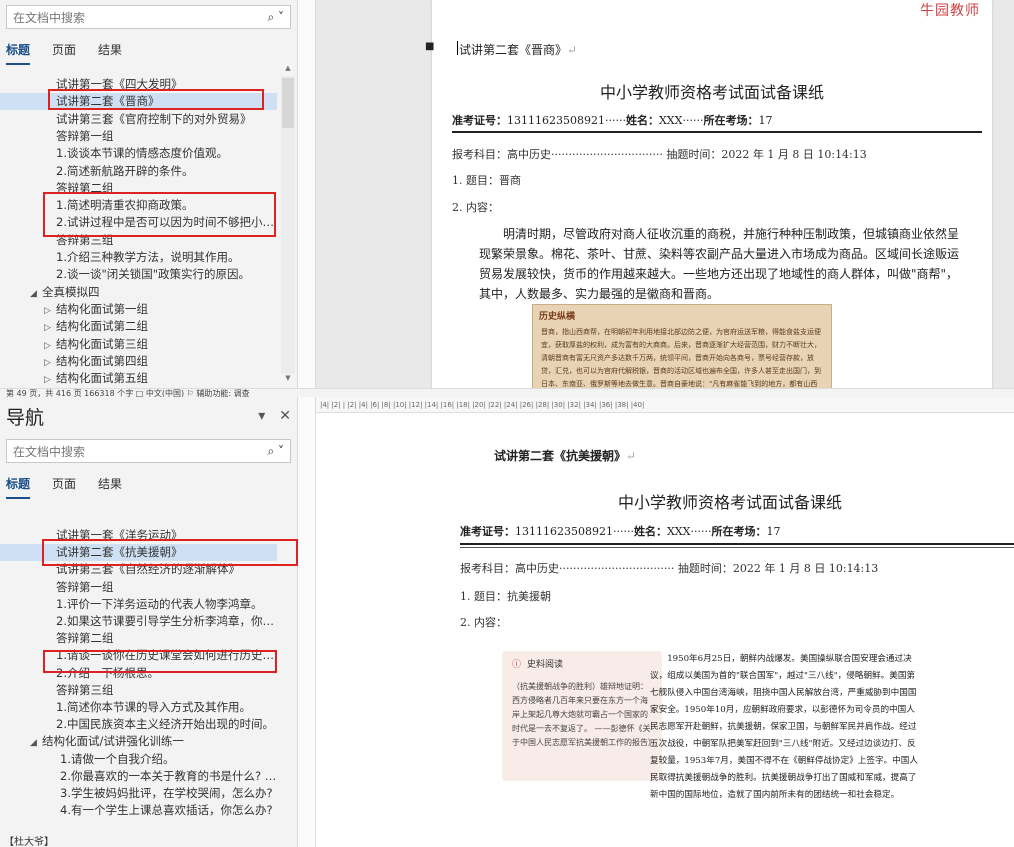 Image resolution: width=1014 pixels, height=847 pixels. I want to click on nav-heading-item: 1.简述你本节课的导入方式及其作用。, so click(138, 707).